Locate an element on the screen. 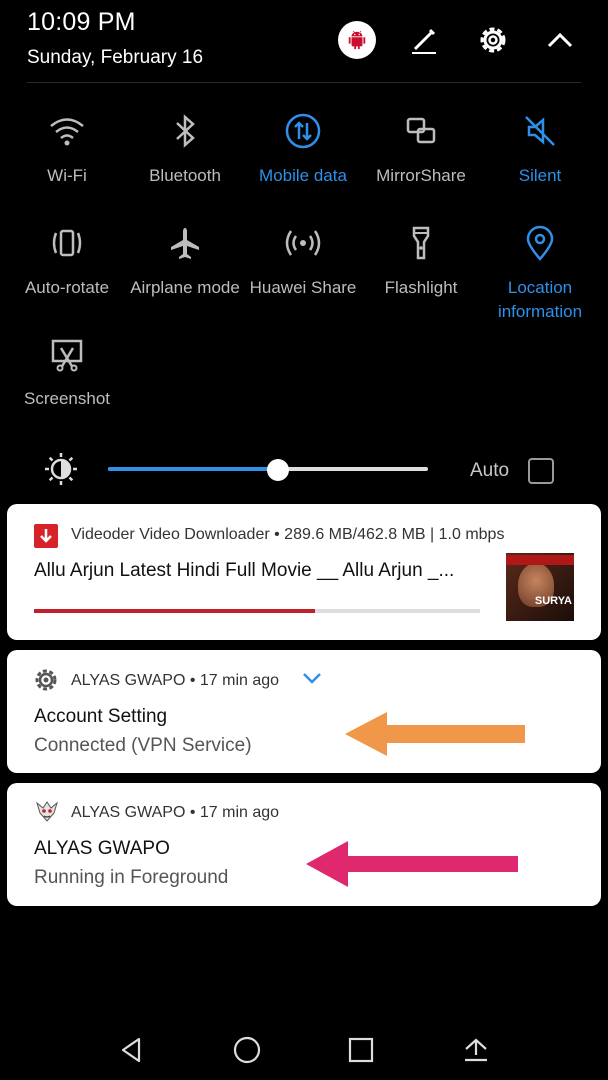 The height and width of the screenshot is (1080, 608). brightness-fill is located at coordinates (193, 469).